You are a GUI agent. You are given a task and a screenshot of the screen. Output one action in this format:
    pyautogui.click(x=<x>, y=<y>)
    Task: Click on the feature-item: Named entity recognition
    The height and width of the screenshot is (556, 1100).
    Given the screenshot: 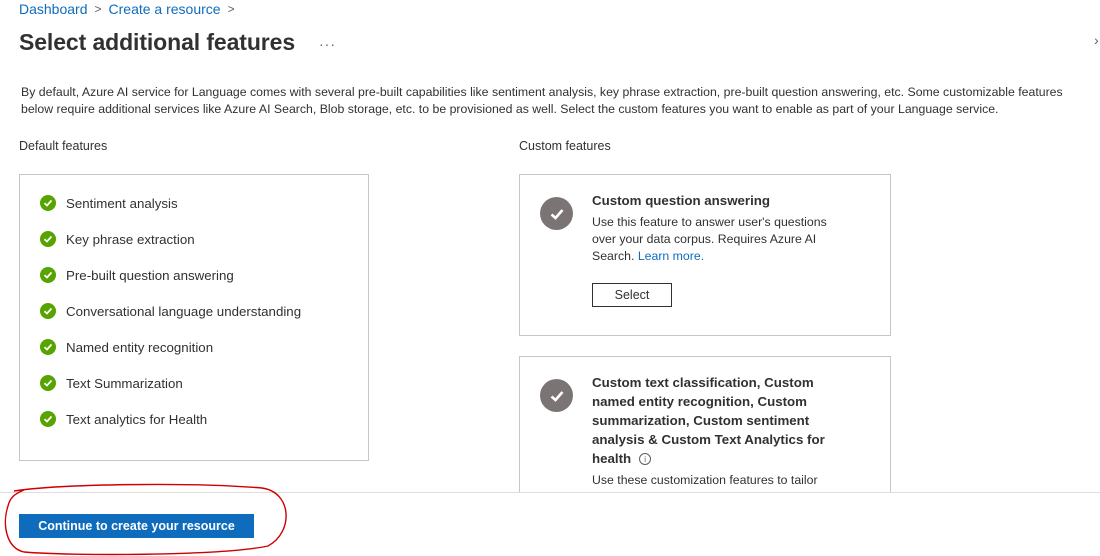 What is the action you would take?
    pyautogui.click(x=126, y=347)
    